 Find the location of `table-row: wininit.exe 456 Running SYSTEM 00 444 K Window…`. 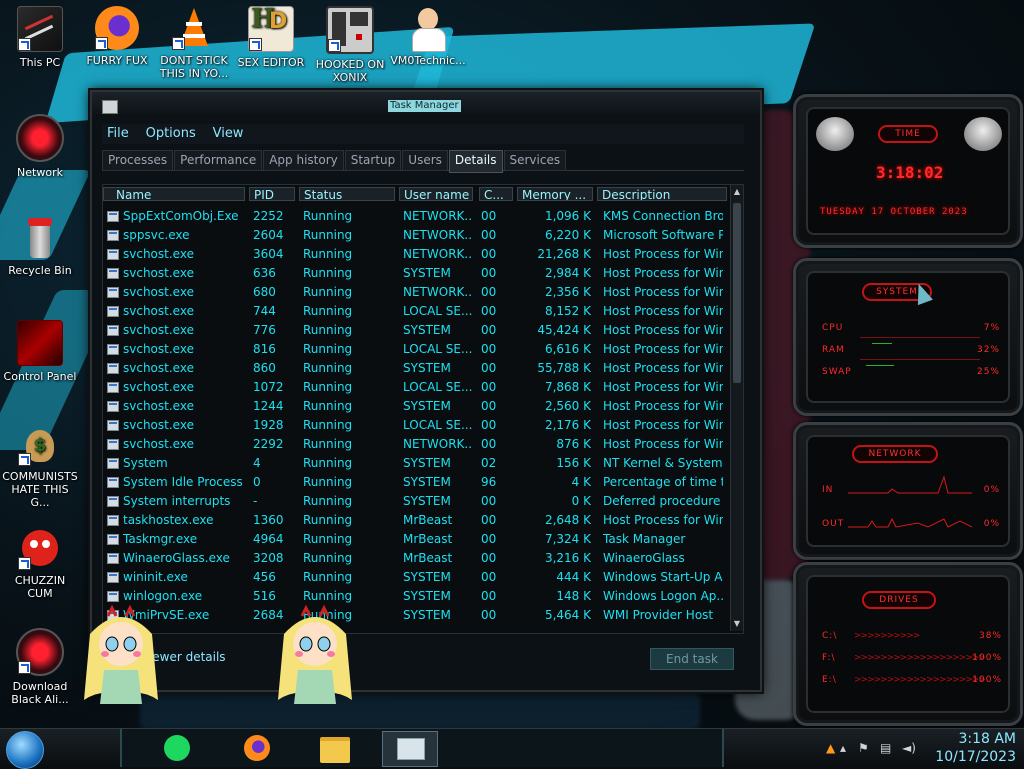

table-row: wininit.exe 456 Running SYSTEM 00 444 K Window… is located at coordinates (416, 577).